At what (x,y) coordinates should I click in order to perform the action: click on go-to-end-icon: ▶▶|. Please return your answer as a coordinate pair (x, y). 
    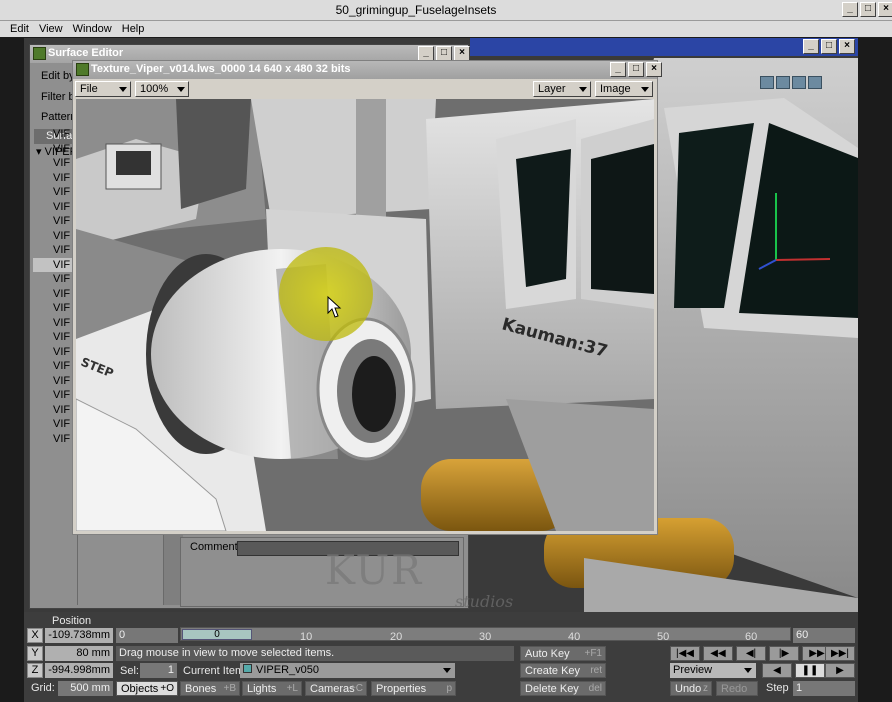
    Looking at the image, I should click on (840, 653).